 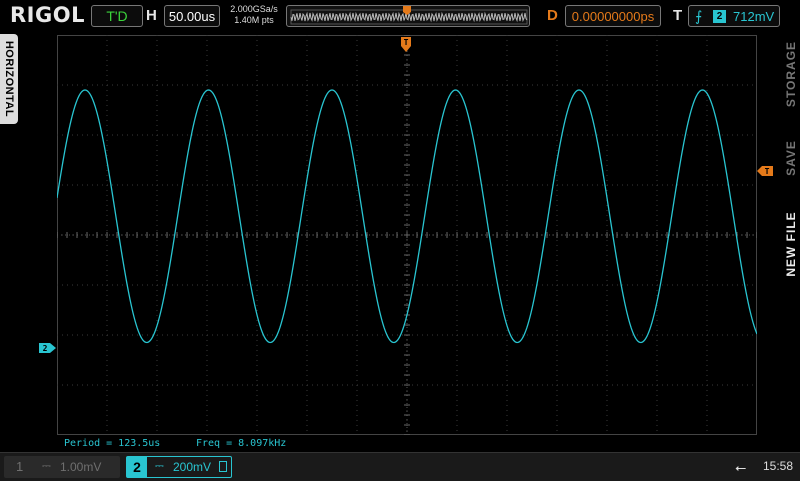 What do you see at coordinates (20, 466) in the screenshot?
I see `channel-1-number: 1` at bounding box center [20, 466].